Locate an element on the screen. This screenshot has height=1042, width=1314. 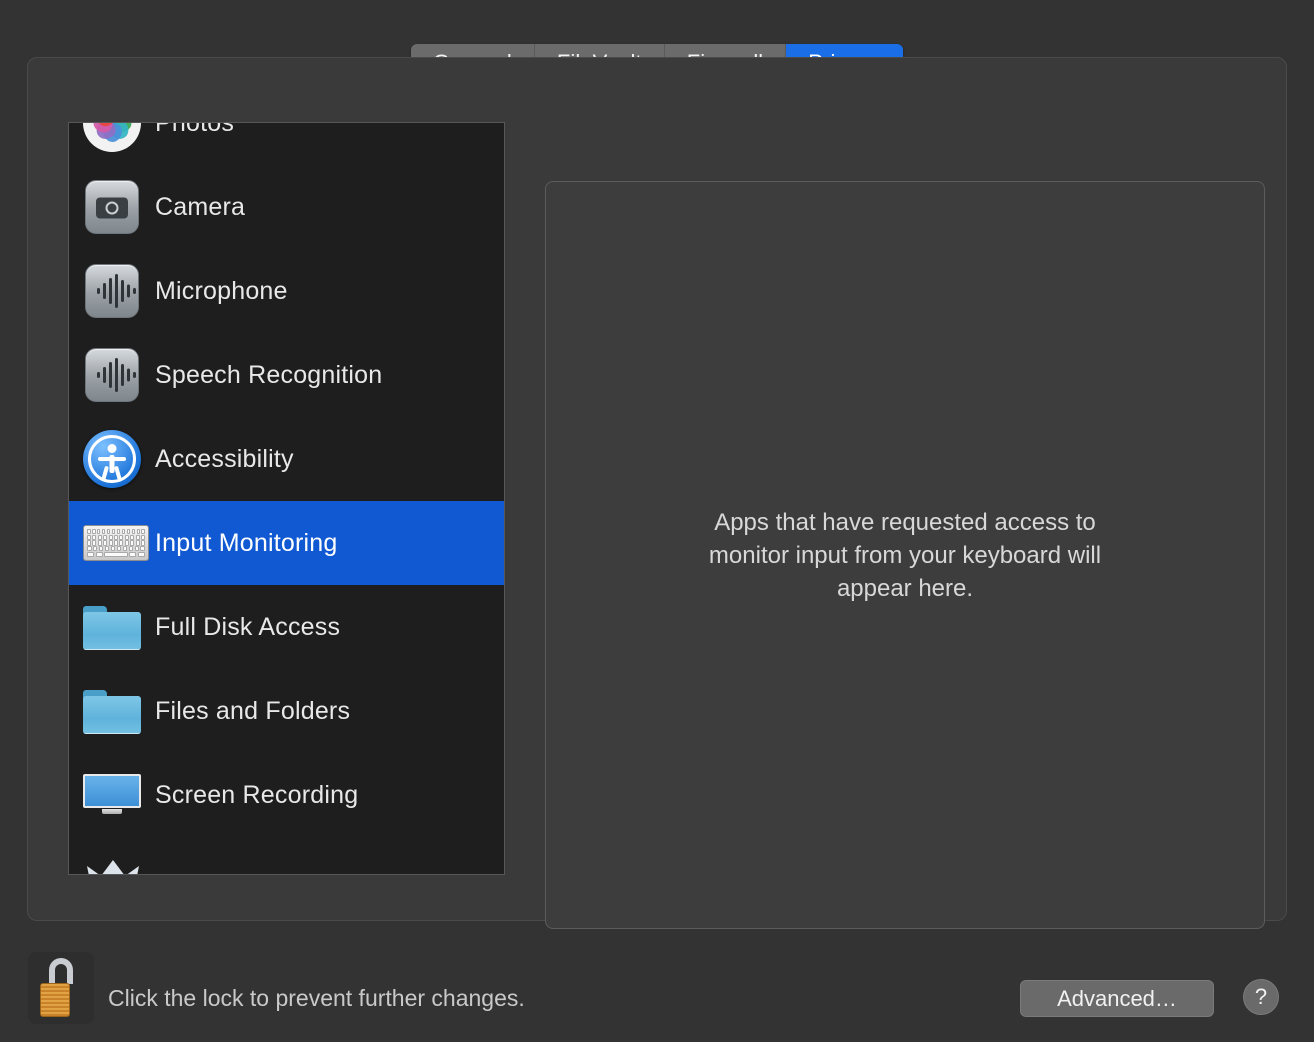
sidebar-item-full-disk-access: Full Disk Access is located at coordinates (286, 627).